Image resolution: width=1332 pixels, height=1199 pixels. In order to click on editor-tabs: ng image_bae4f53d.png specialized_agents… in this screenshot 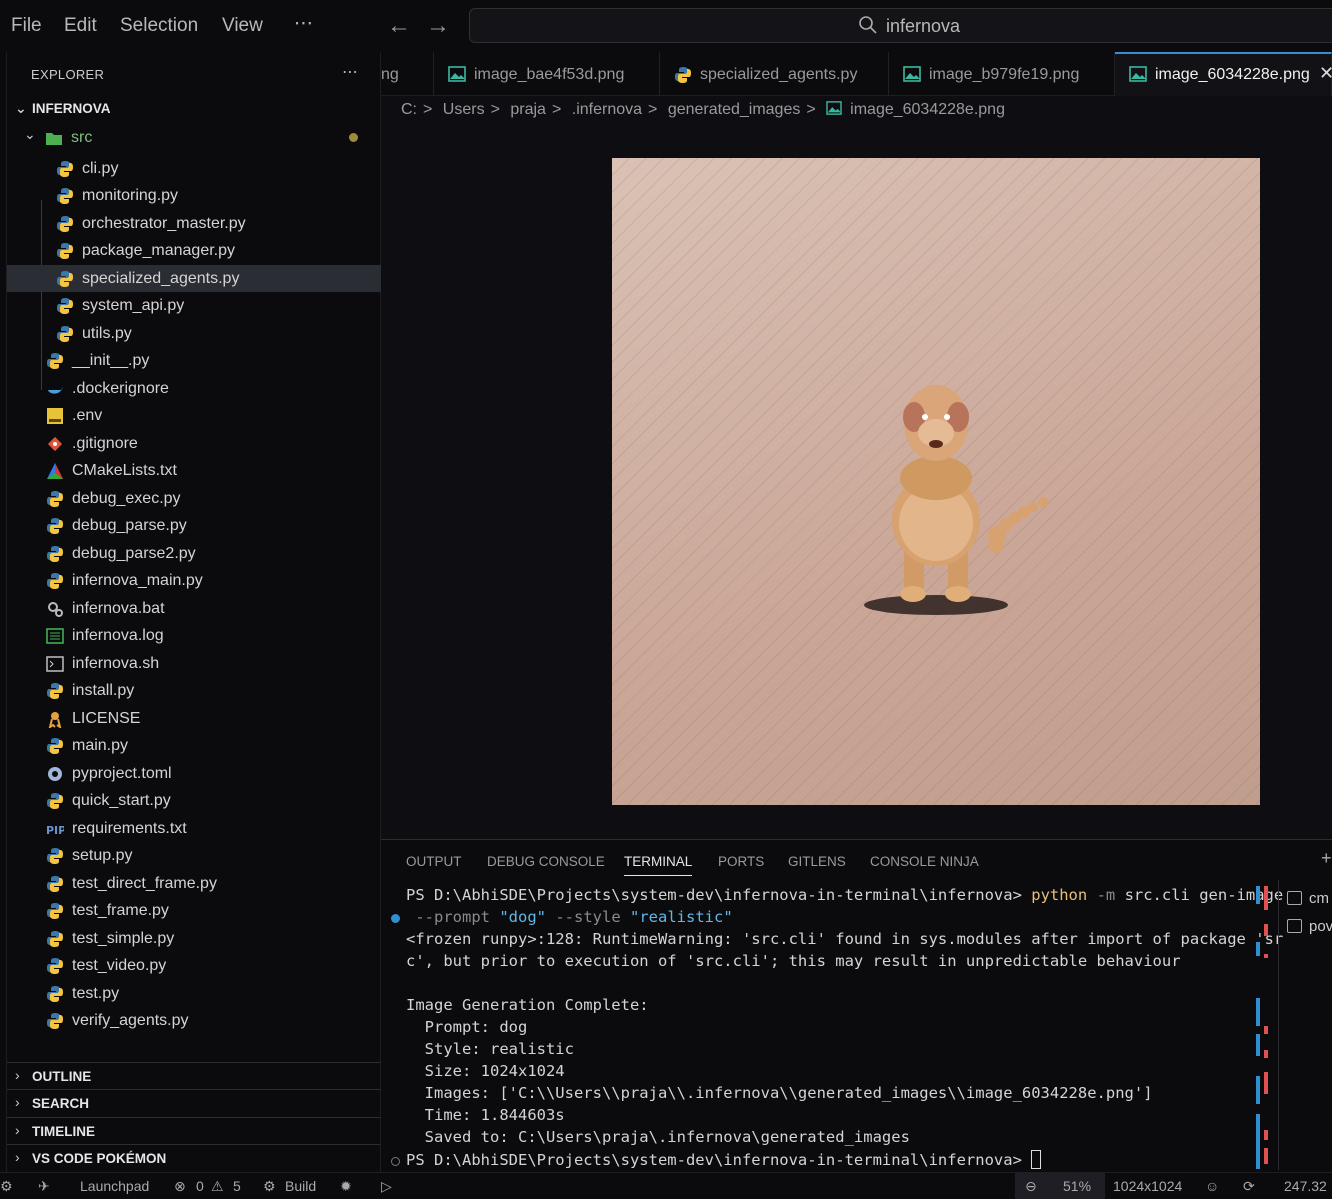, I will do `click(856, 74)`.